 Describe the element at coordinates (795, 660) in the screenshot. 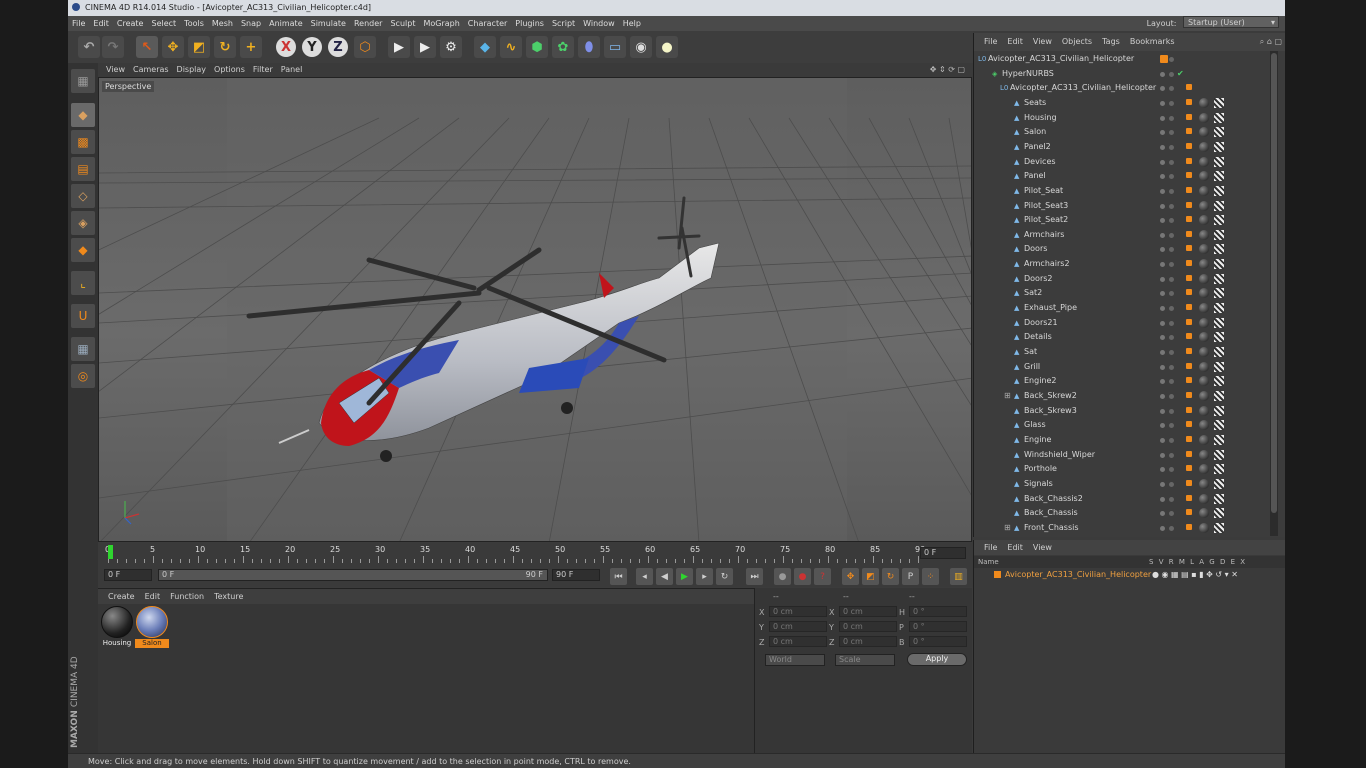

I see `coordinate-space-dropdown: World` at that location.